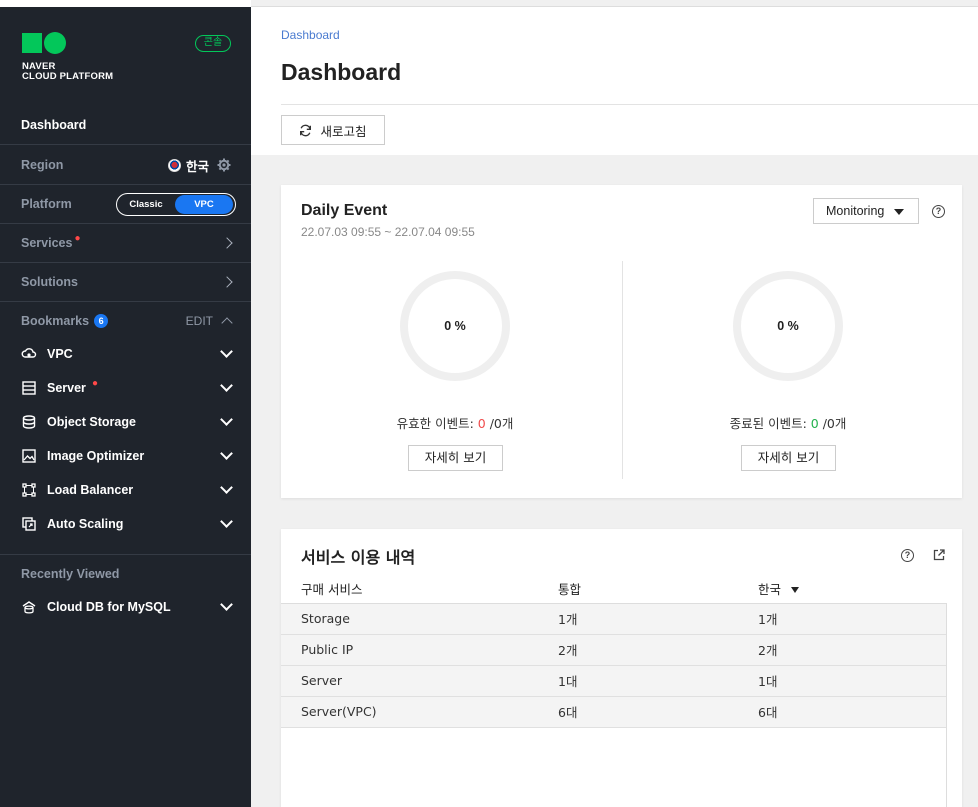 Image resolution: width=978 pixels, height=807 pixels. I want to click on table-cell: Storage, so click(409, 619).